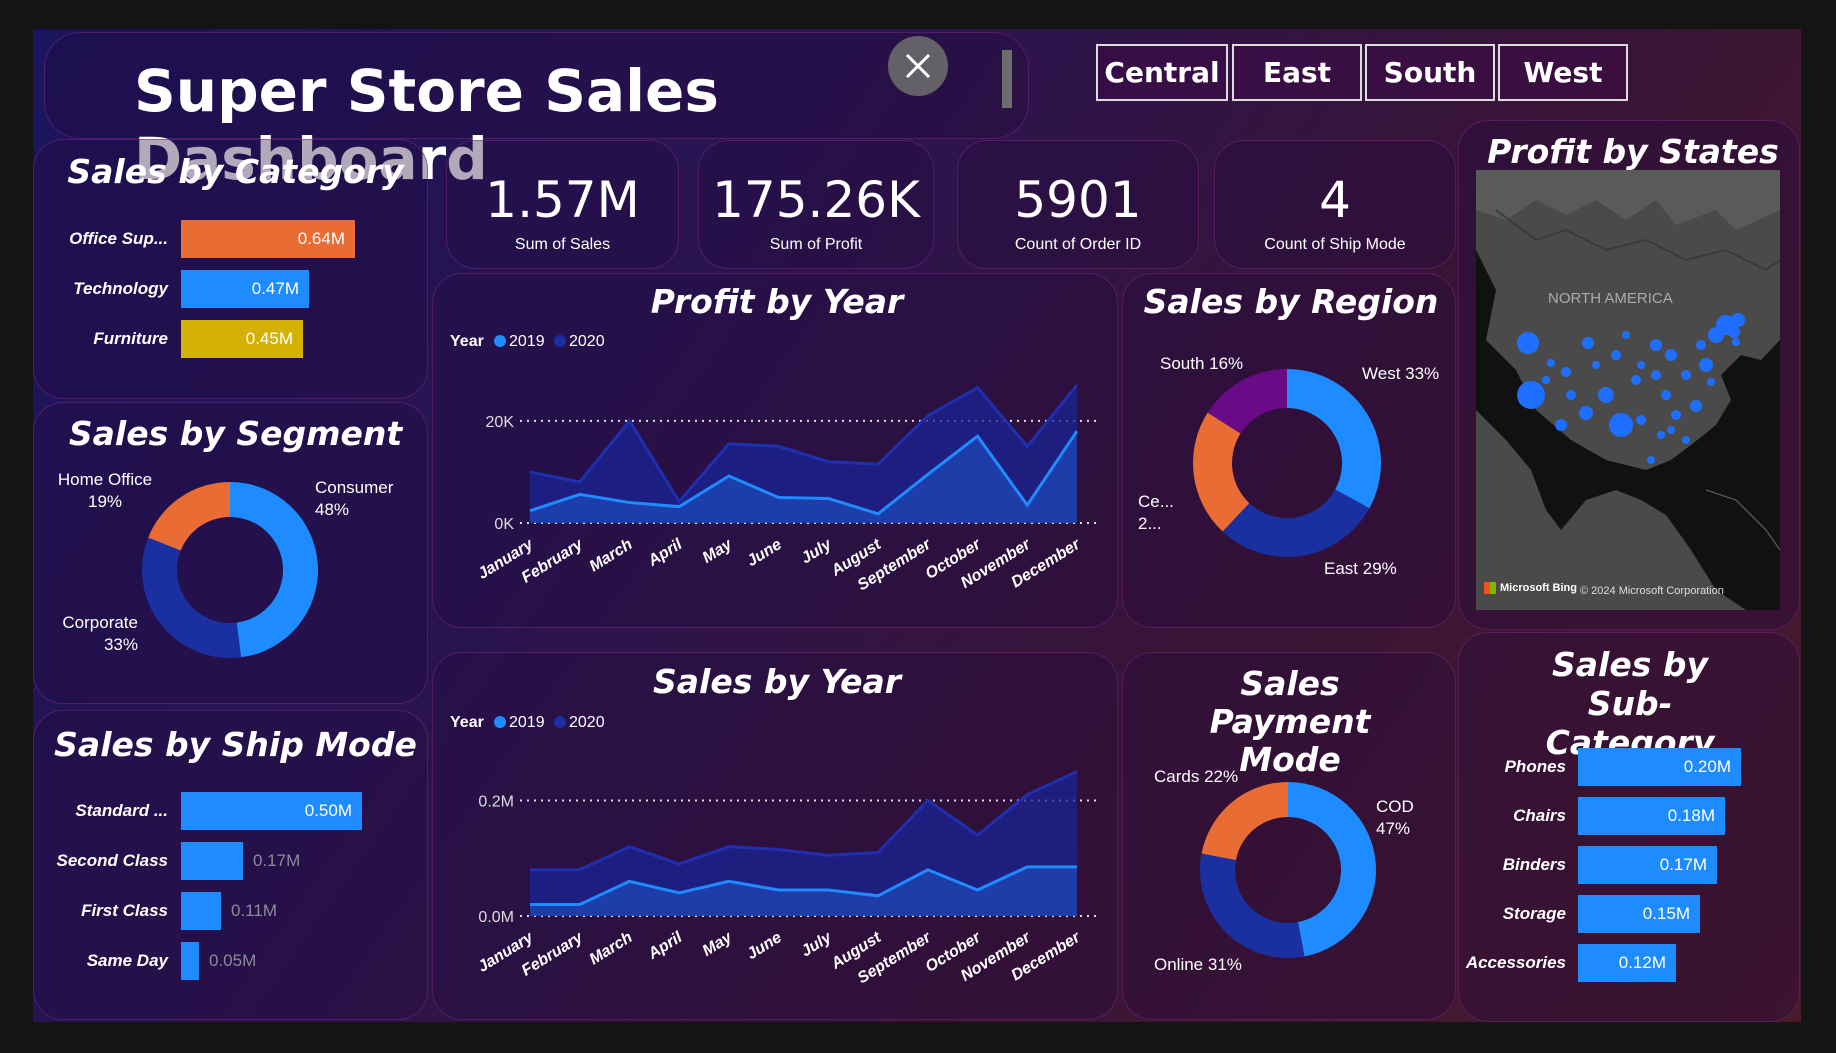 Image resolution: width=1836 pixels, height=1053 pixels. I want to click on ship-mode-bar-label: Second Class, so click(112, 860).